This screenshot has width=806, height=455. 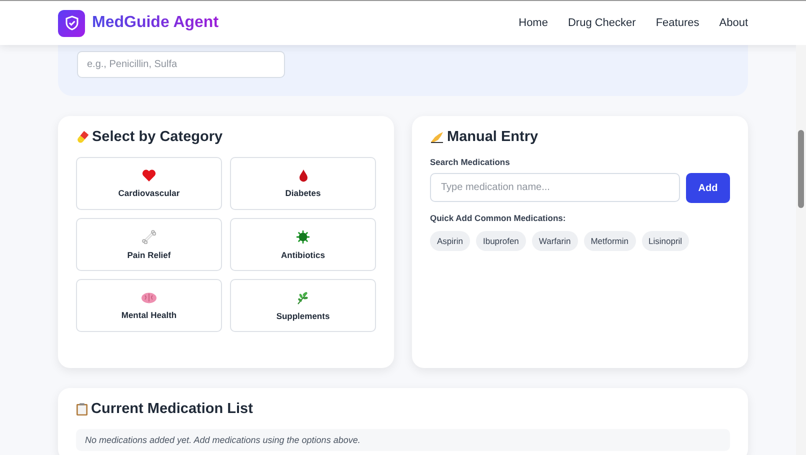 I want to click on category-button: Antibiotics, so click(x=303, y=244).